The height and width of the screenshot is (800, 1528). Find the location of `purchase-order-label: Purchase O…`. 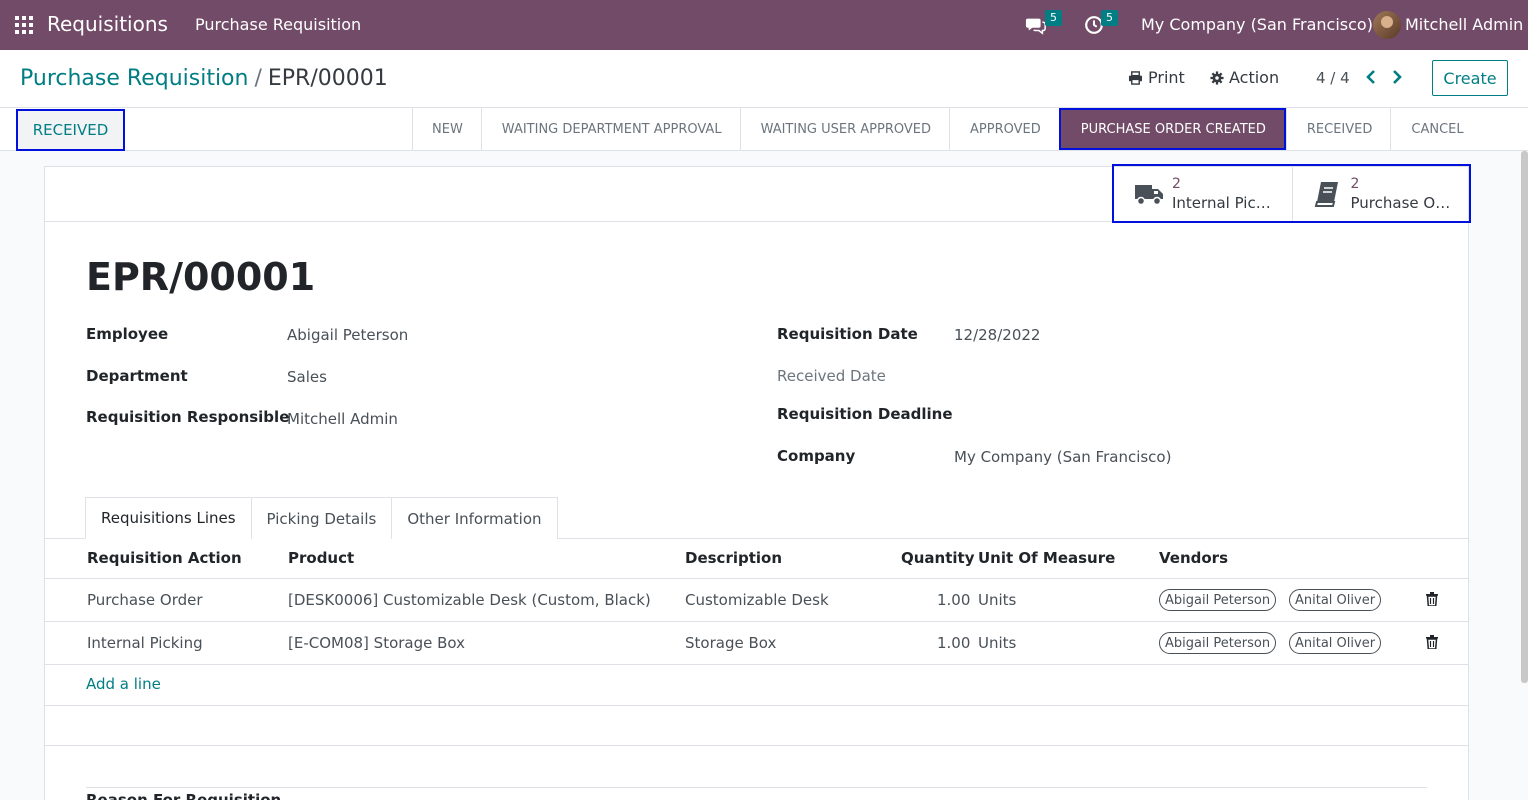

purchase-order-label: Purchase O… is located at coordinates (1400, 203).